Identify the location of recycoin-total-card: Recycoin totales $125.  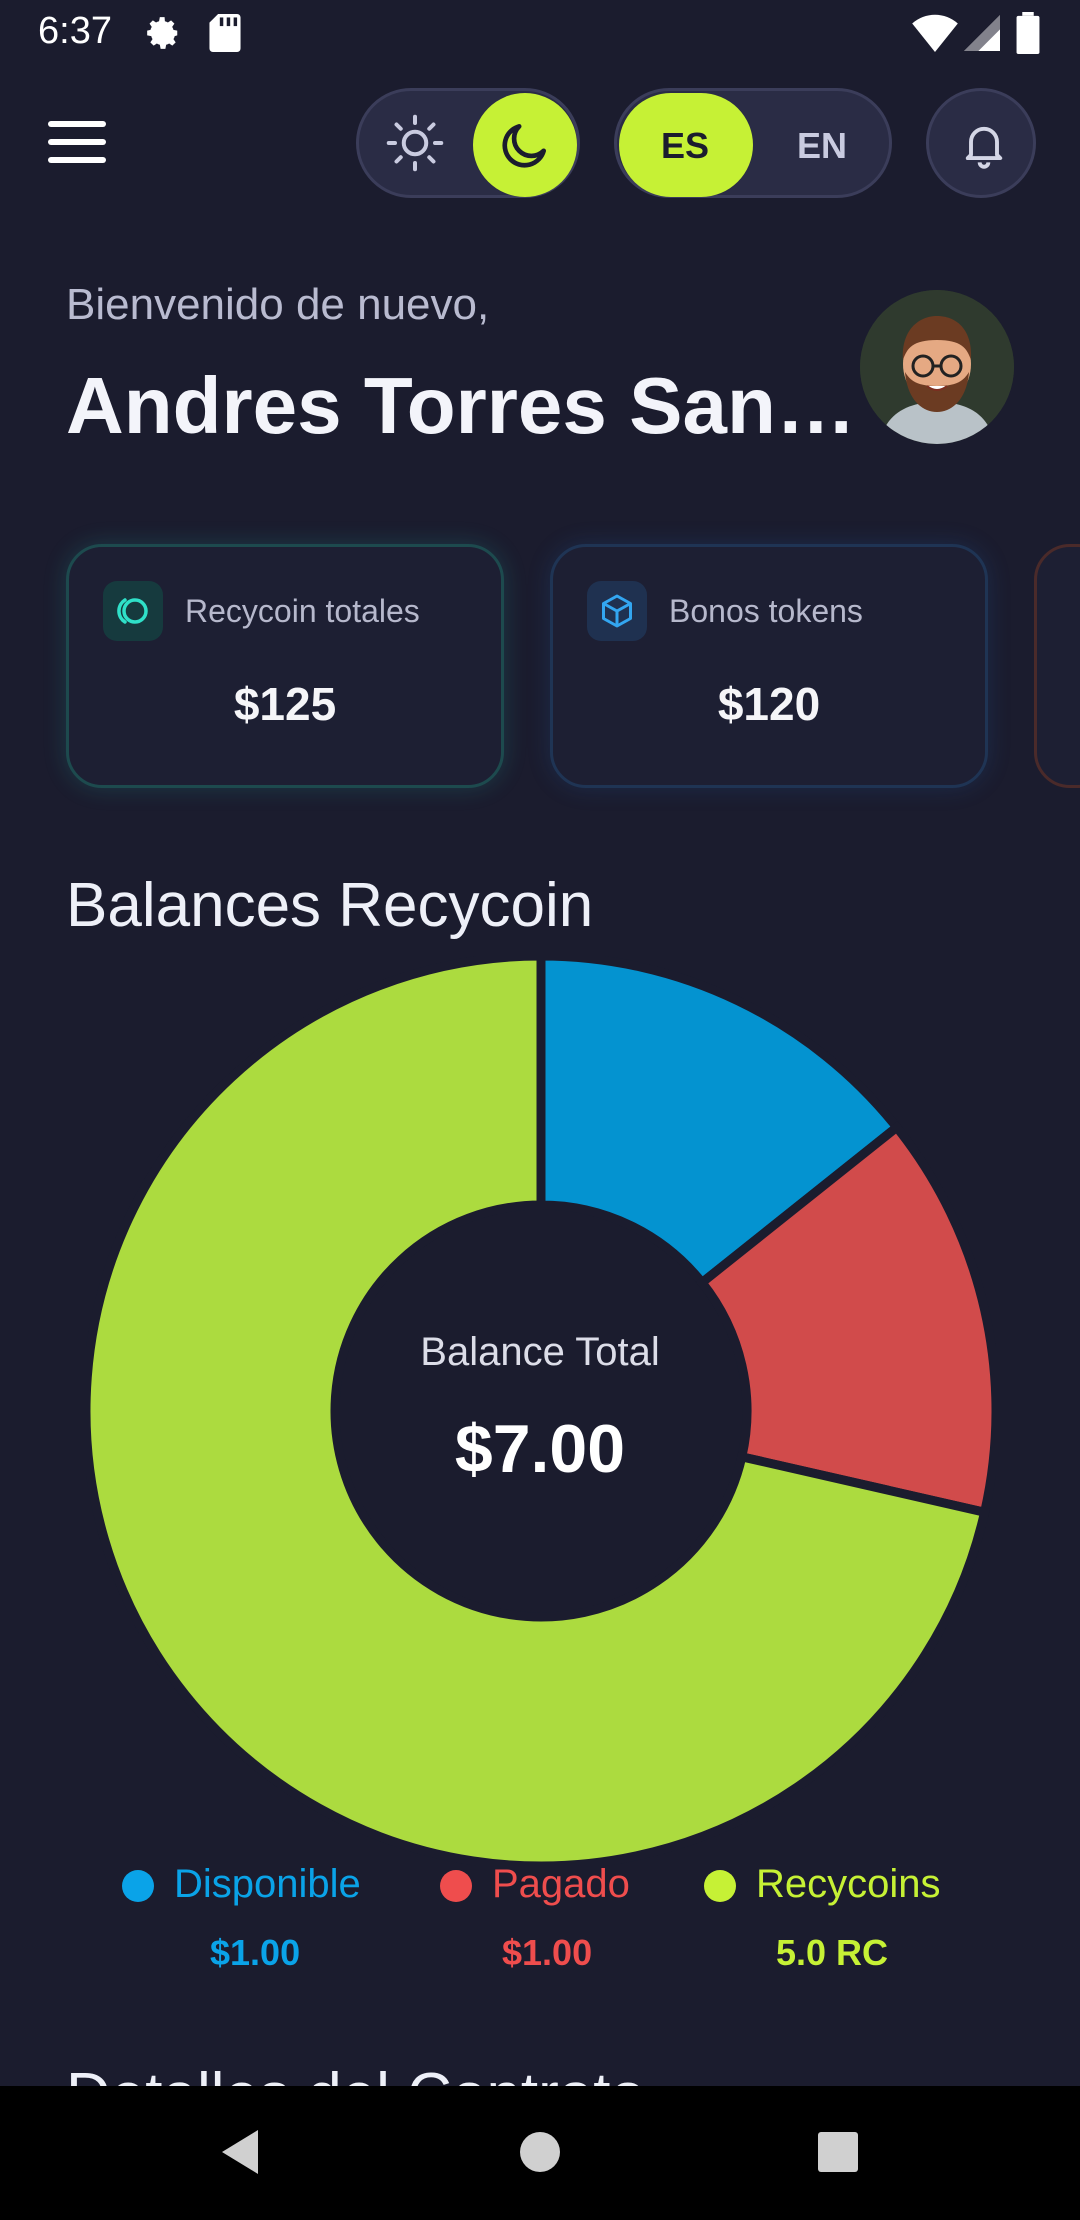
(285, 666).